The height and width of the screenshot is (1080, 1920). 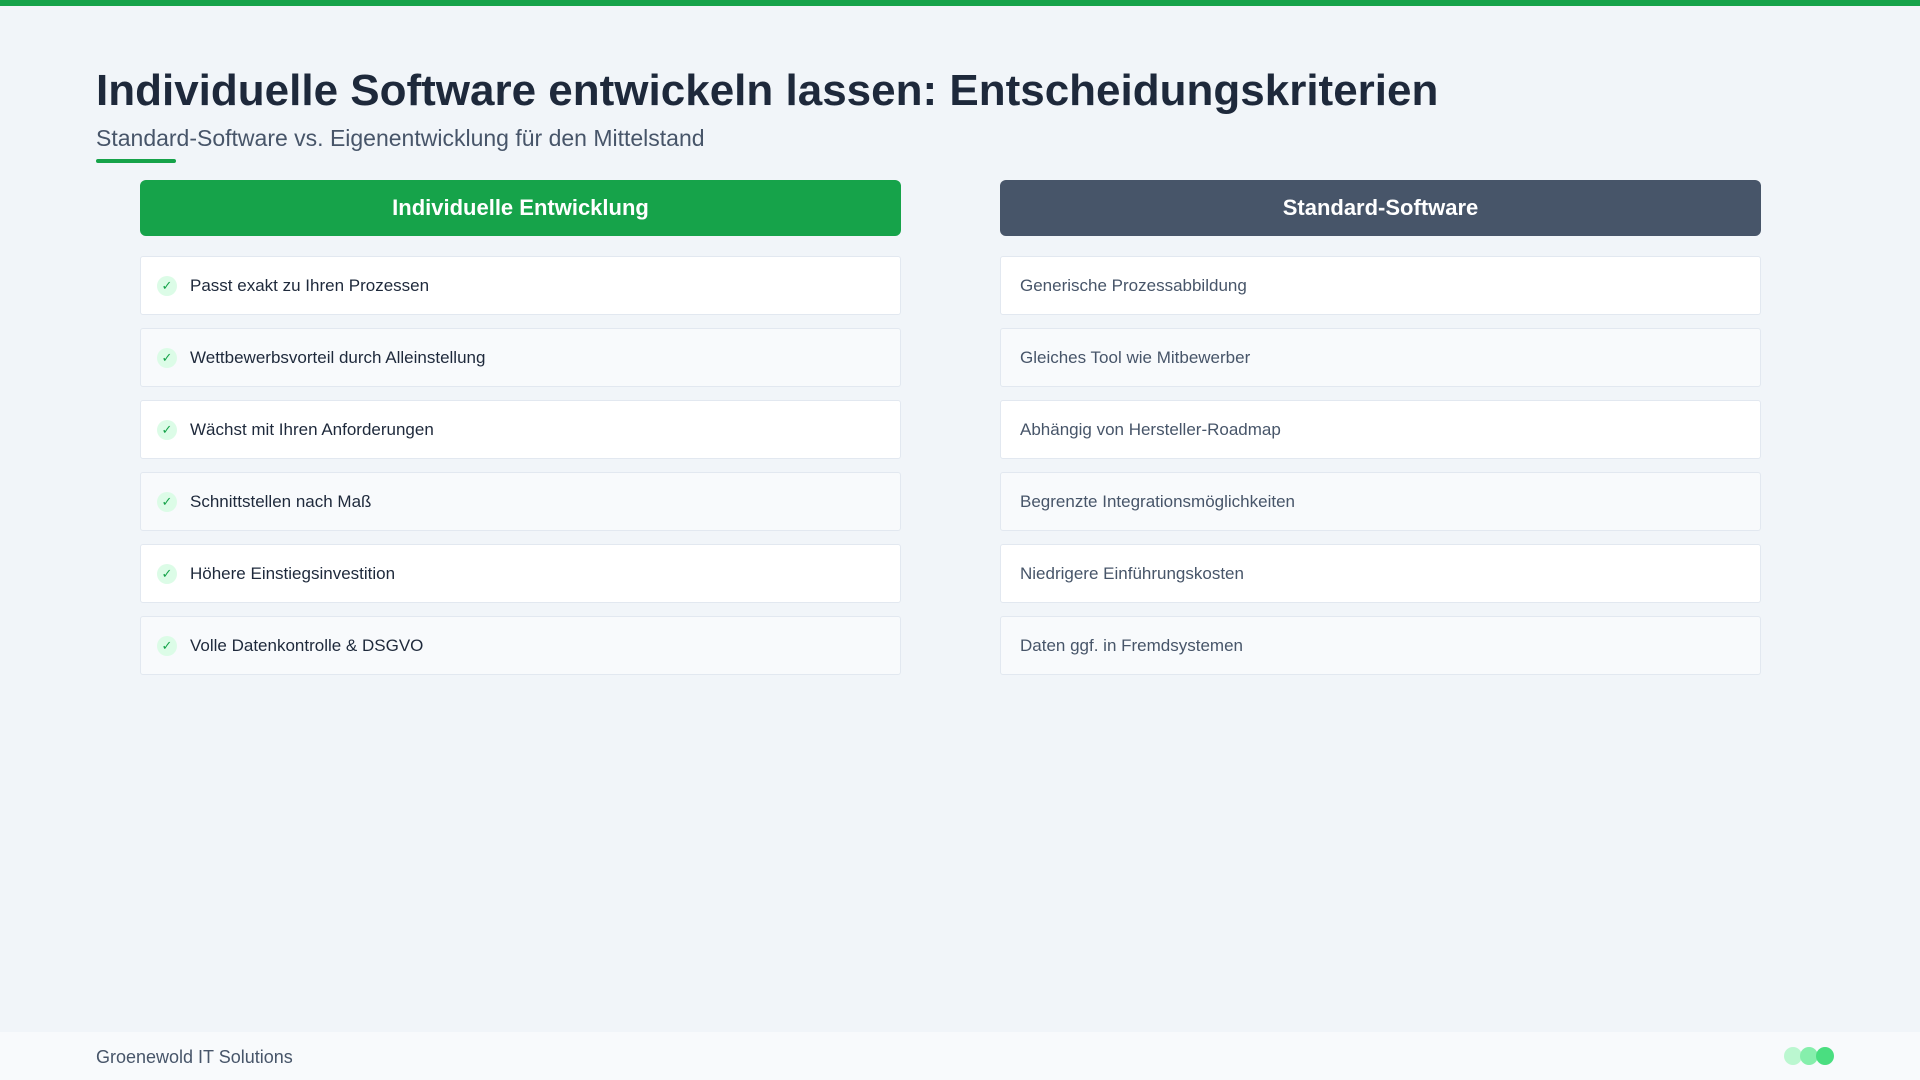 I want to click on list-item-label: Wettbewerbsvorteil durch Alleinstellung, so click(x=338, y=357).